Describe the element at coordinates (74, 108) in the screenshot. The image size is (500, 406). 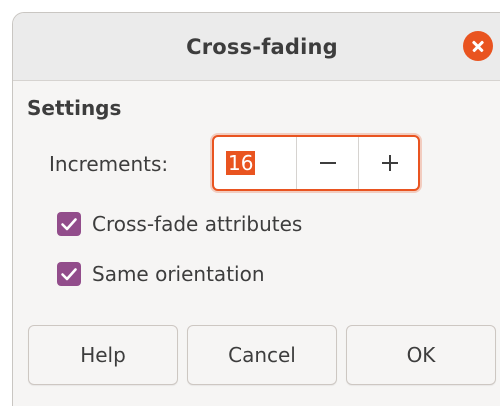
I see `settings-heading: Settings` at that location.